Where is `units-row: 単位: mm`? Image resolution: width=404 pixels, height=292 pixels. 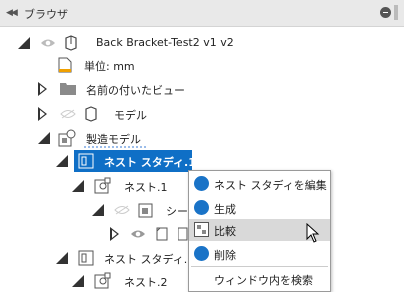
units-row: 単位: mm is located at coordinates (202, 65).